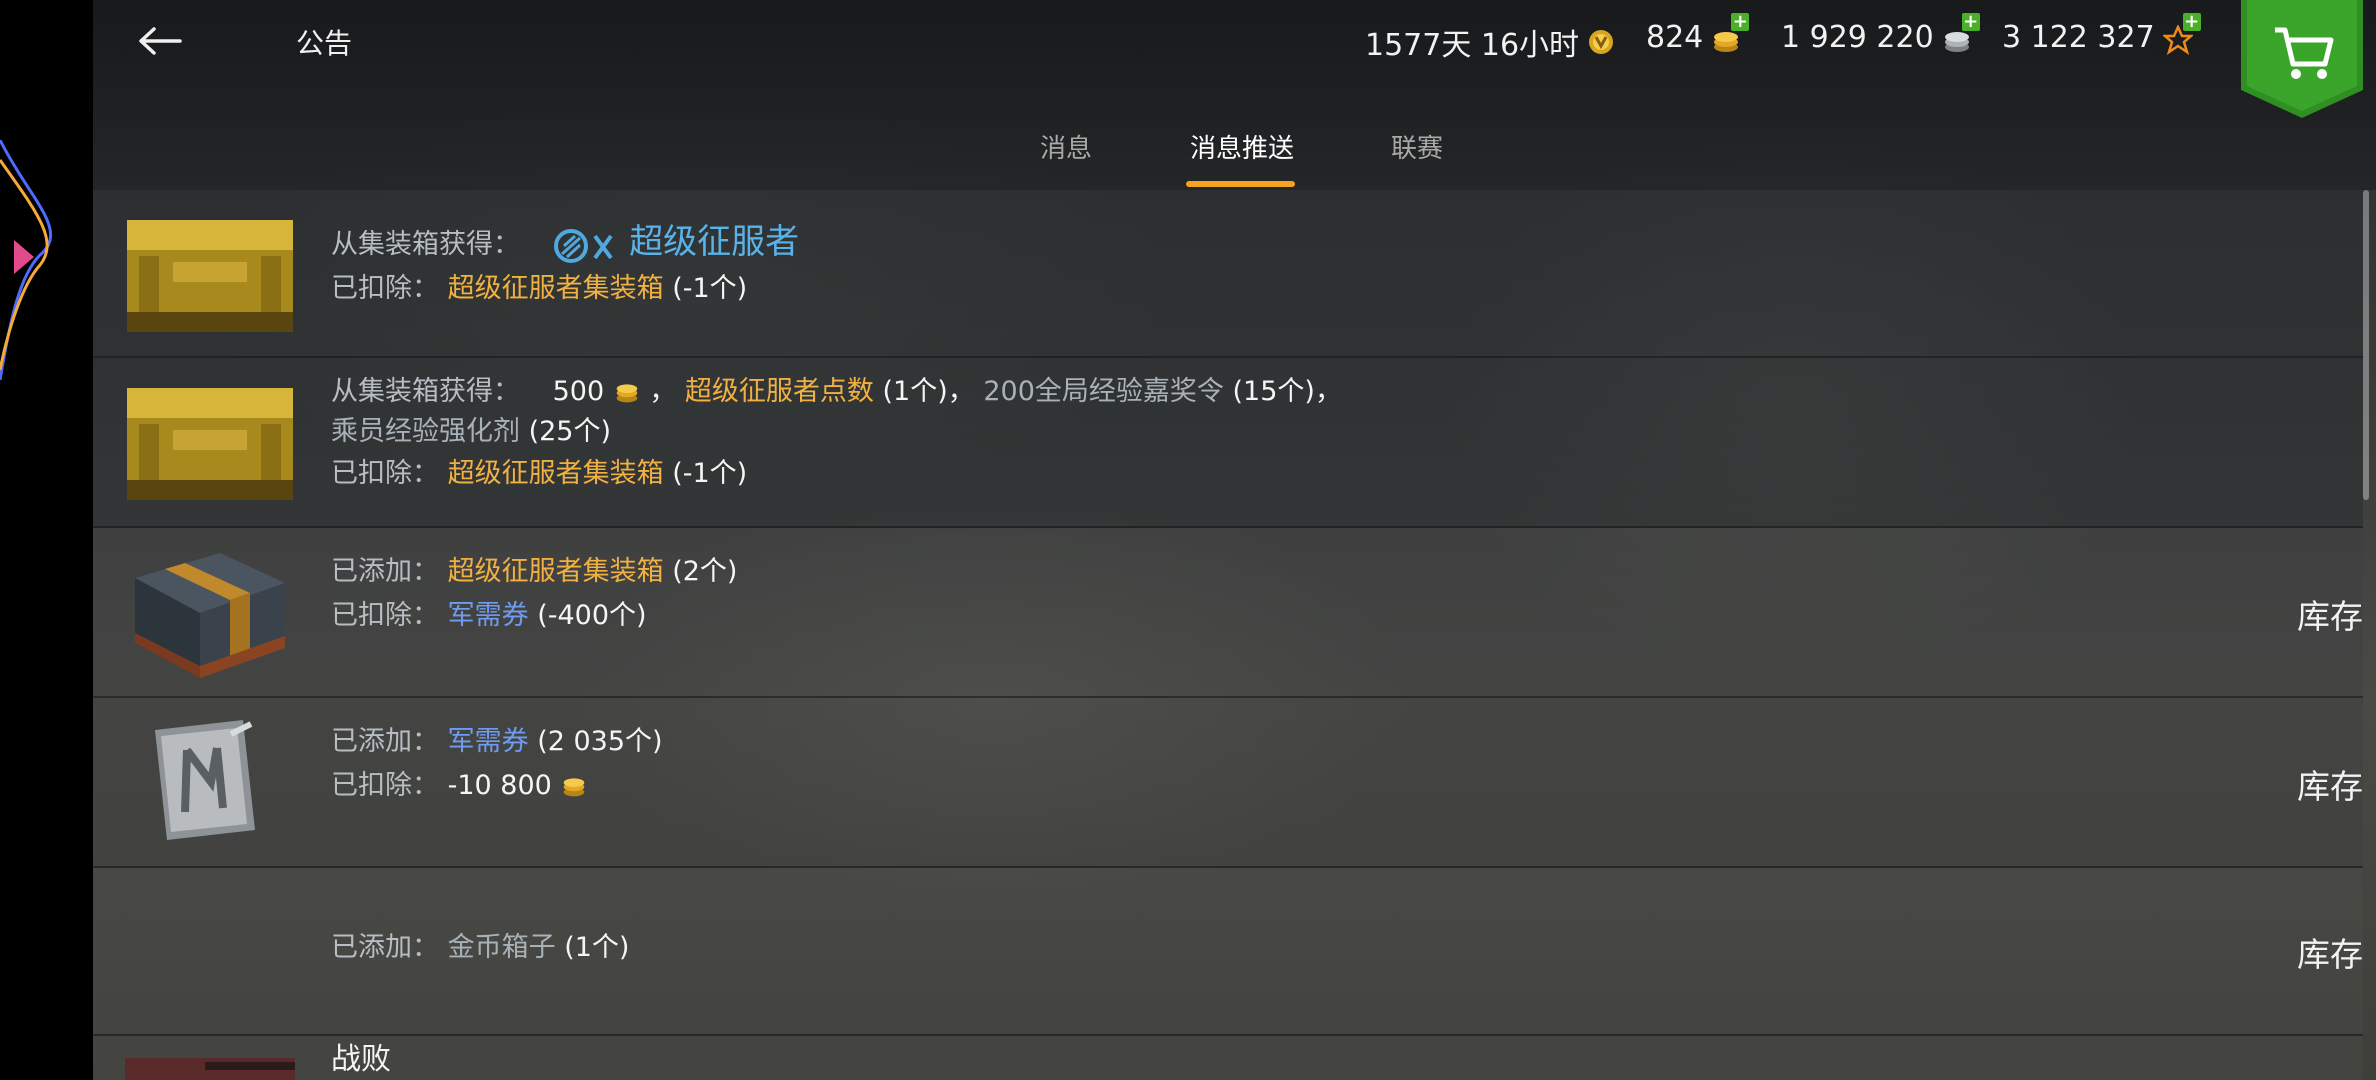 The image size is (2376, 1080). What do you see at coordinates (705, 571) in the screenshot?
I see `added-qty: (2个)` at bounding box center [705, 571].